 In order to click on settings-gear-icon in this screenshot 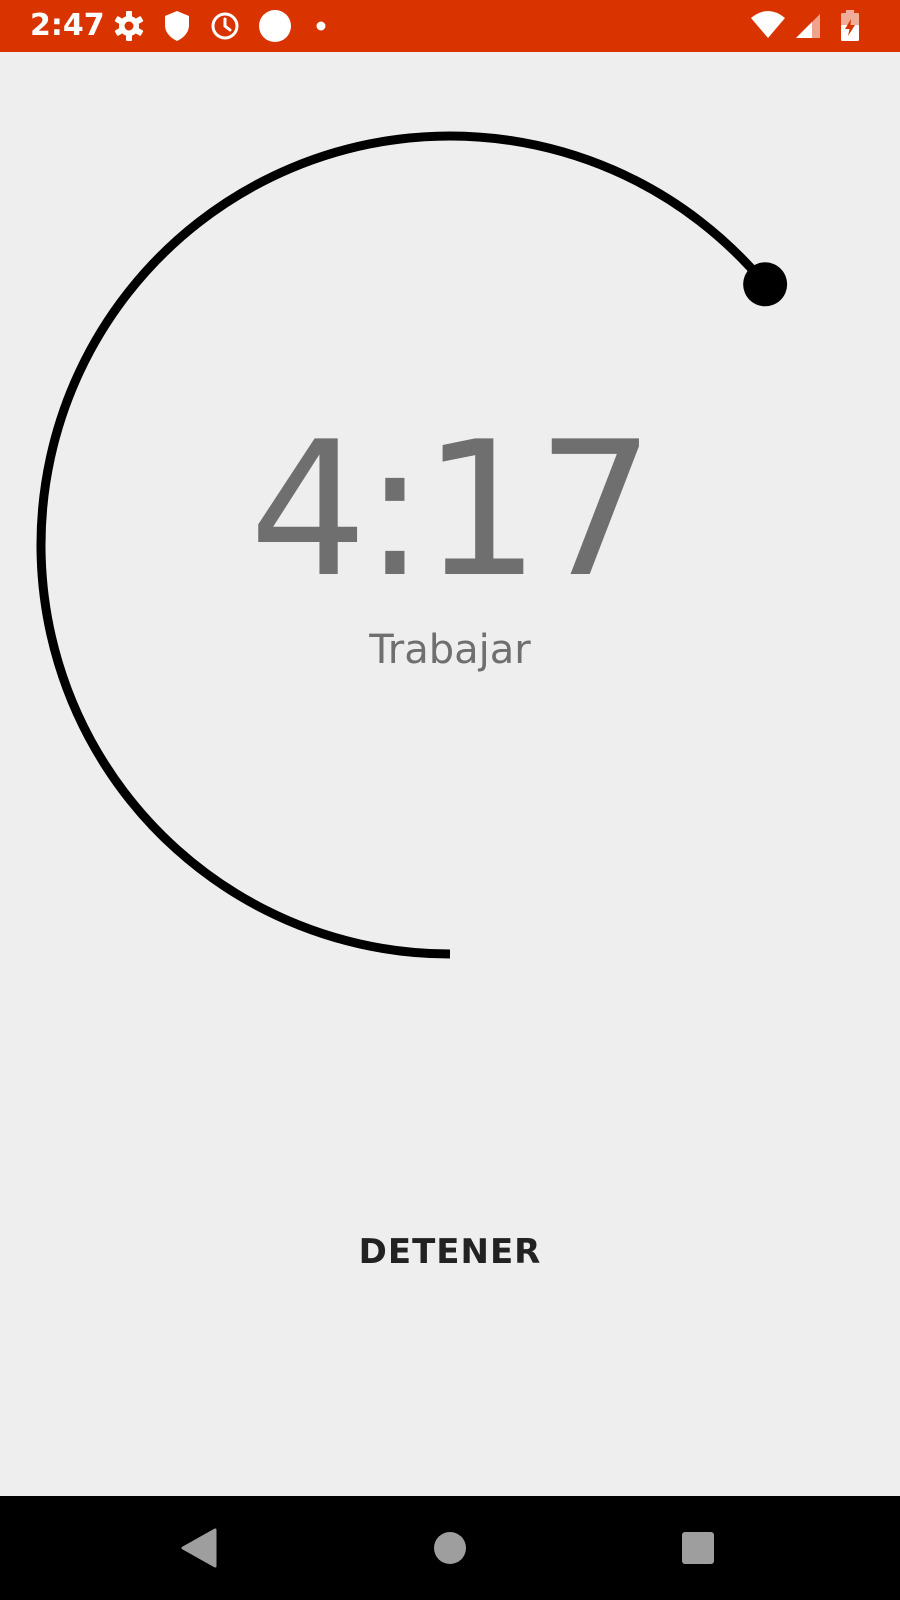, I will do `click(129, 28)`.